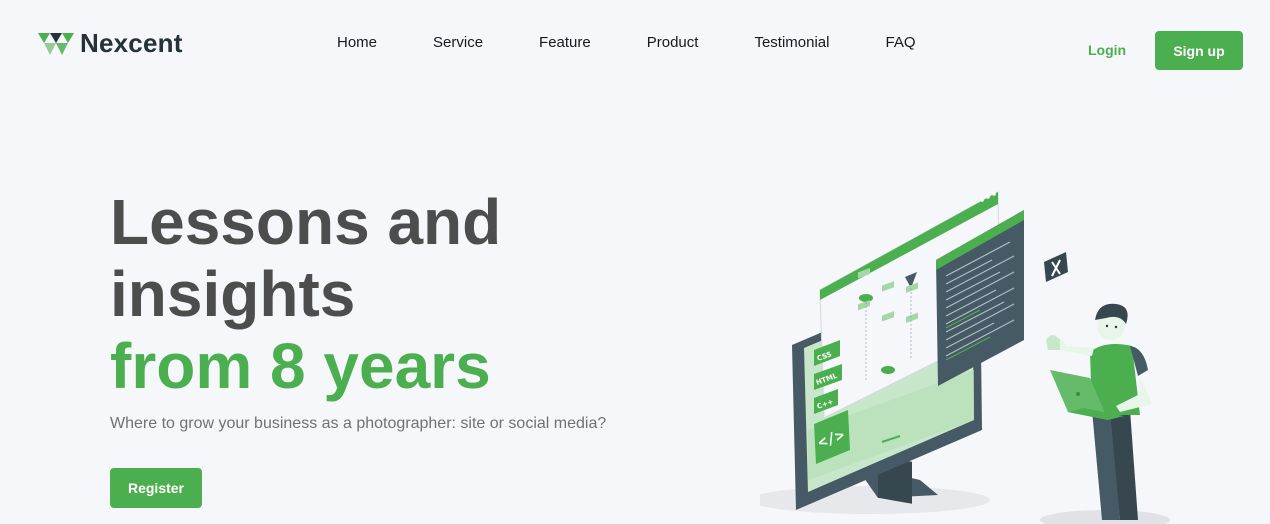 The height and width of the screenshot is (524, 1270). Describe the element at coordinates (900, 42) in the screenshot. I see `nav-item-faq: FAQ` at that location.